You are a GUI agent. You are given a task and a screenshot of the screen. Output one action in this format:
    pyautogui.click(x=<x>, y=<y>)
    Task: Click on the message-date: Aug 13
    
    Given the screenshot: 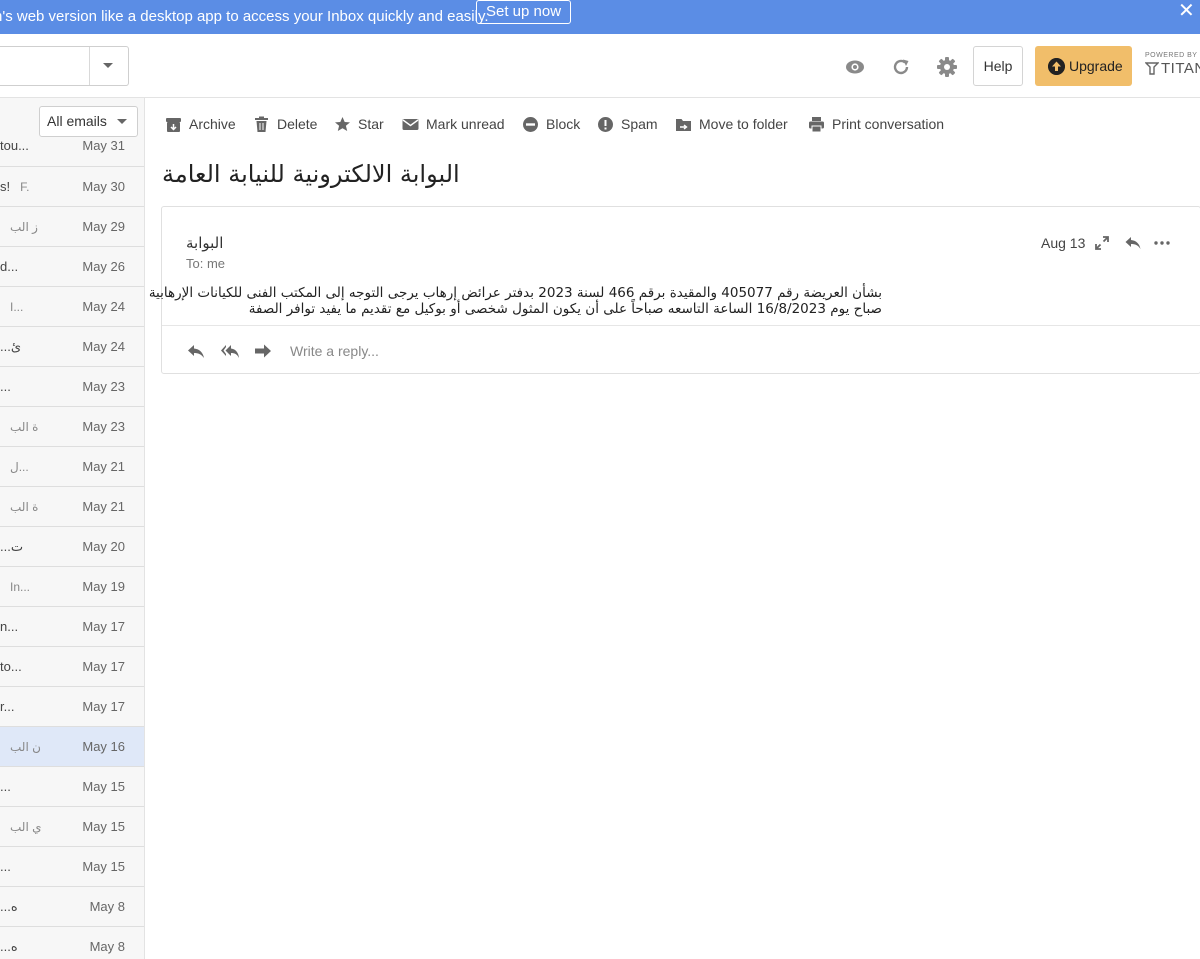 What is the action you would take?
    pyautogui.click(x=1063, y=243)
    